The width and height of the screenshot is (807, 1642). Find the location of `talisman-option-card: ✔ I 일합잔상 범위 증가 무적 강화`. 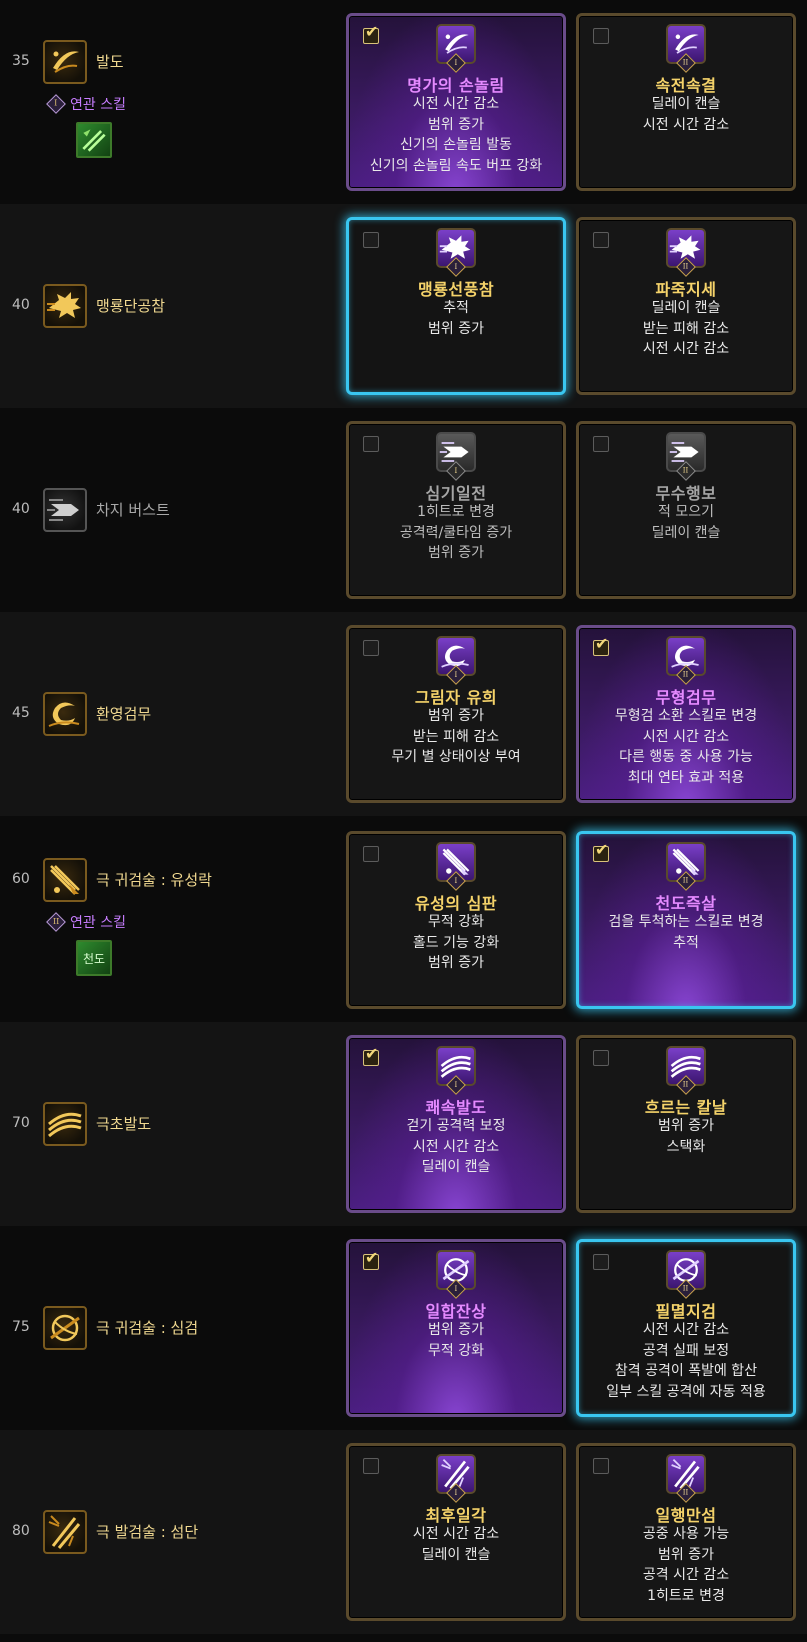

talisman-option-card: ✔ I 일합잔상 범위 증가 무적 강화 is located at coordinates (456, 1328).